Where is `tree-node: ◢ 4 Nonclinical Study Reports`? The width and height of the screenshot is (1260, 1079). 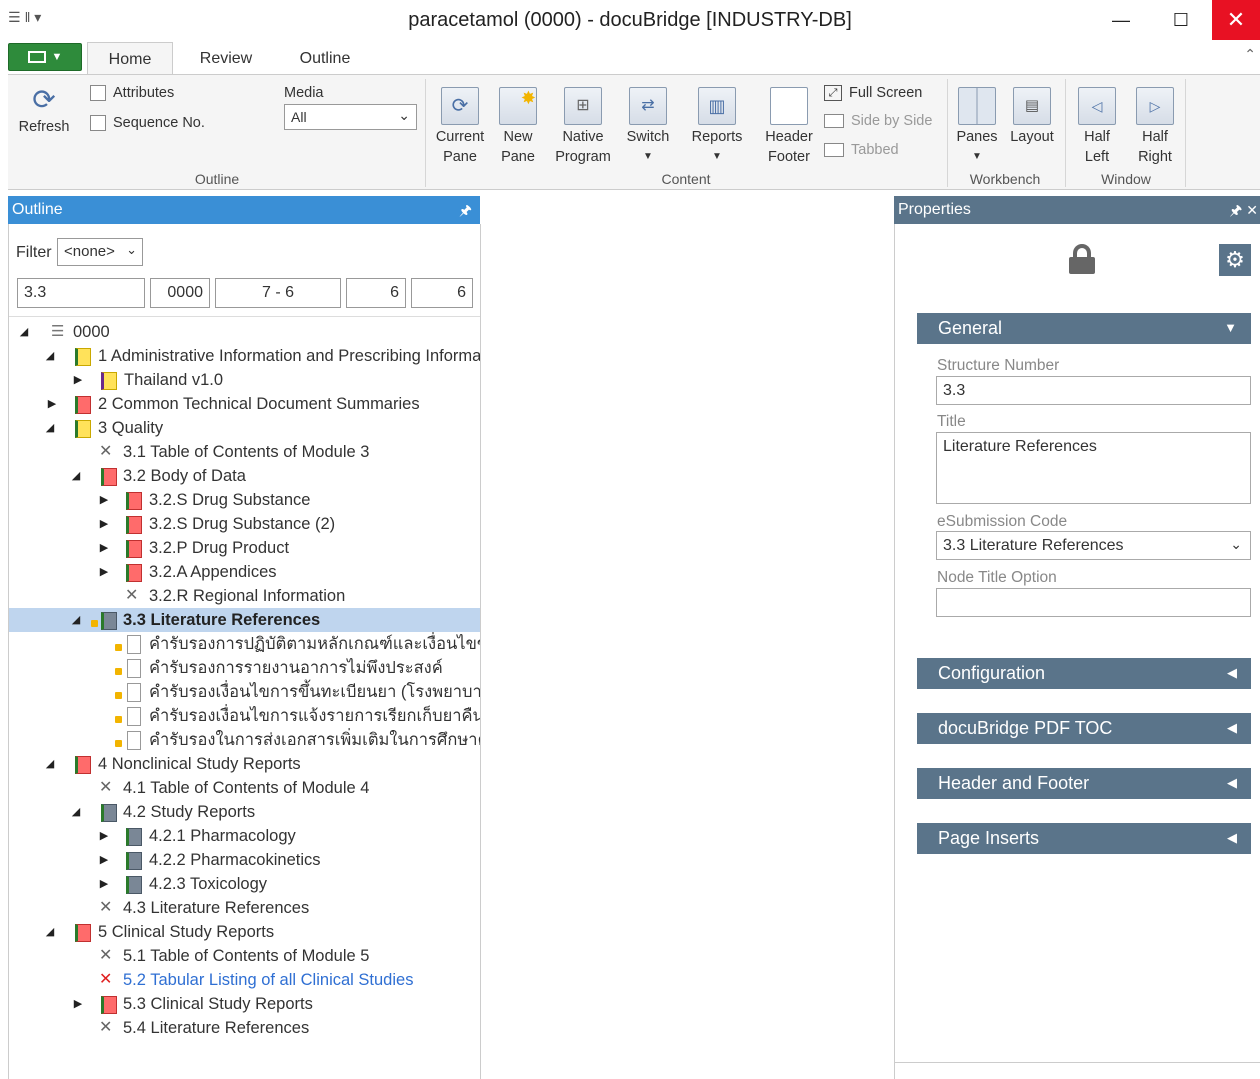
tree-node: ◢ 4 Nonclinical Study Reports is located at coordinates (244, 764).